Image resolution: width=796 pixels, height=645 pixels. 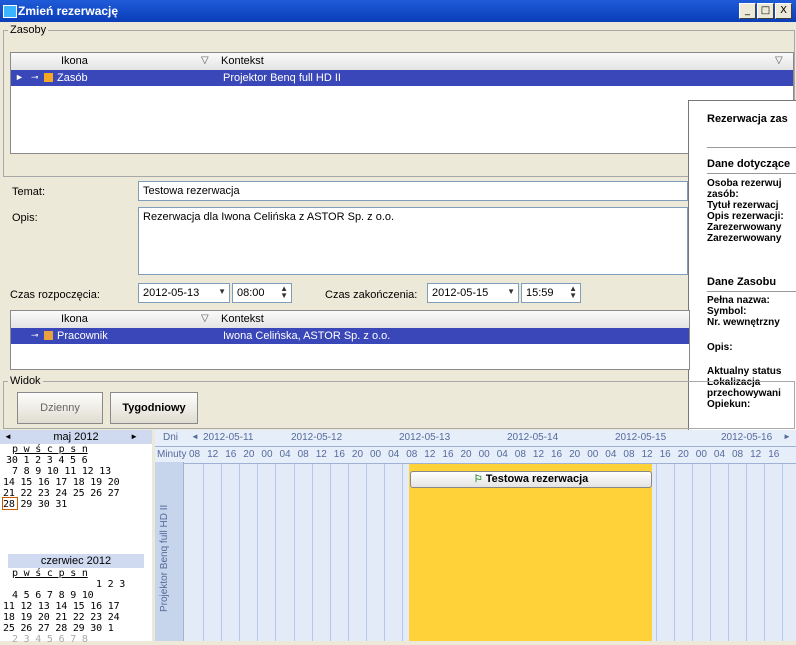 What do you see at coordinates (76, 639) in the screenshot?
I see `calendar-week: 2 3 4 5 6 7 8` at bounding box center [76, 639].